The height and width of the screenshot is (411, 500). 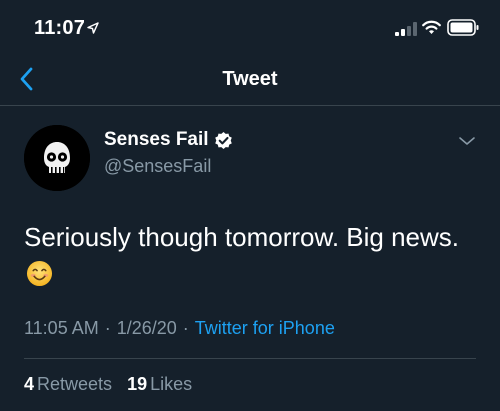 I want to click on author-handle: @SensesFail, so click(x=157, y=166).